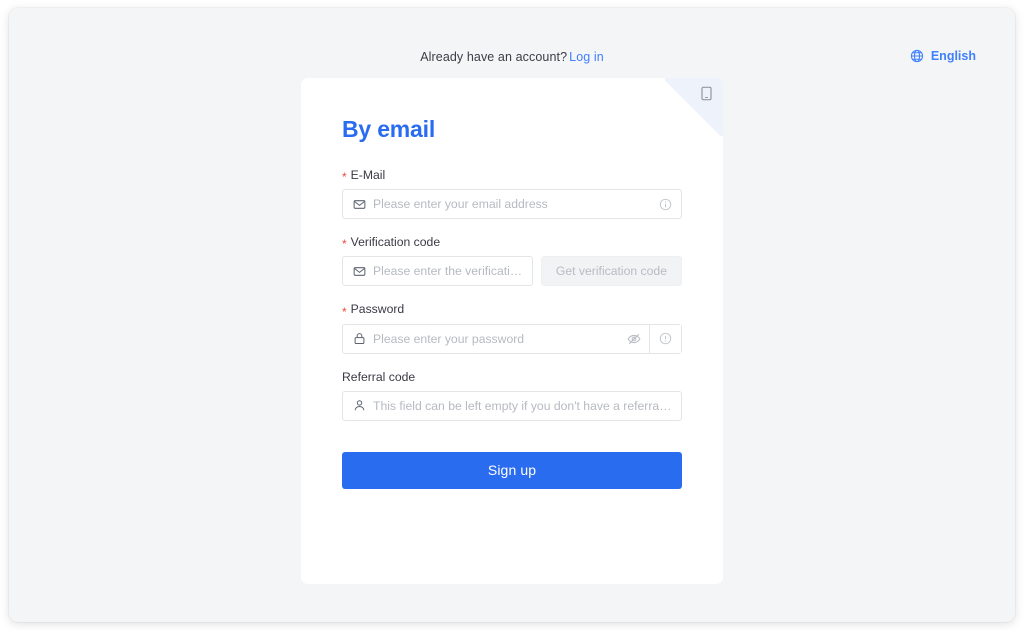 Image resolution: width=1024 pixels, height=630 pixels. Describe the element at coordinates (395, 242) in the screenshot. I see `verification-label-text: Verification code` at that location.